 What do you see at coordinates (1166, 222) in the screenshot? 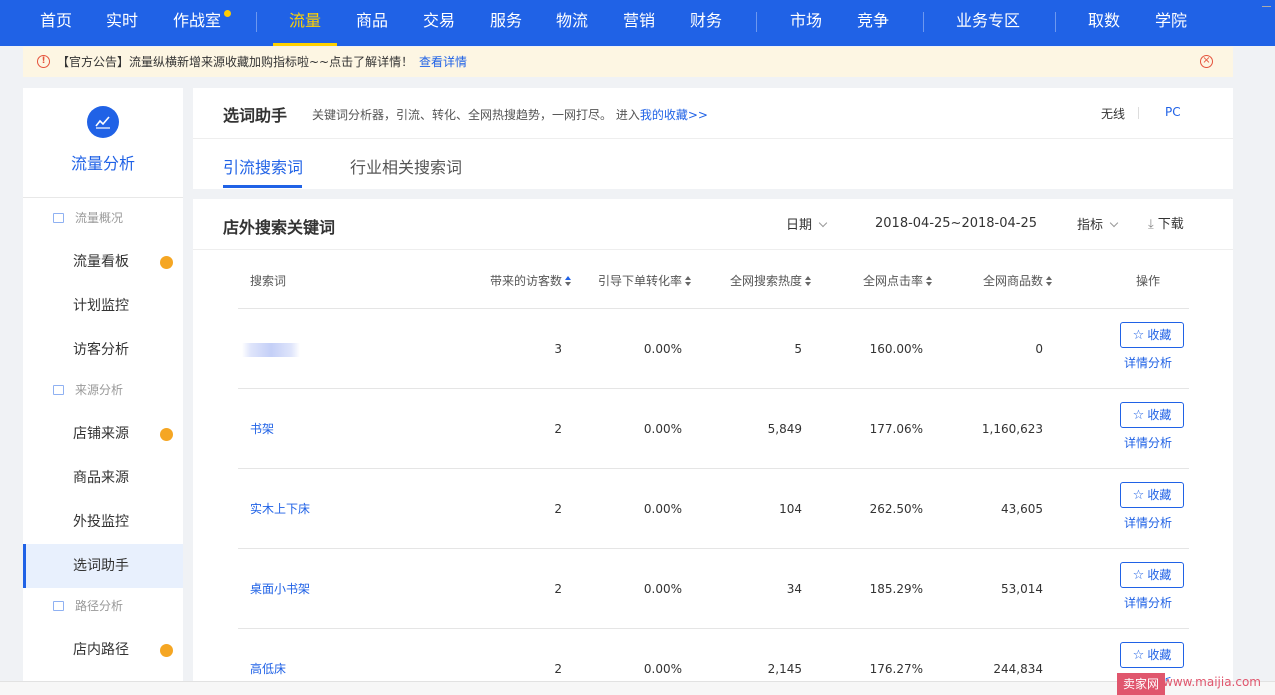
I see `download-button: ⤓ 下载` at bounding box center [1166, 222].